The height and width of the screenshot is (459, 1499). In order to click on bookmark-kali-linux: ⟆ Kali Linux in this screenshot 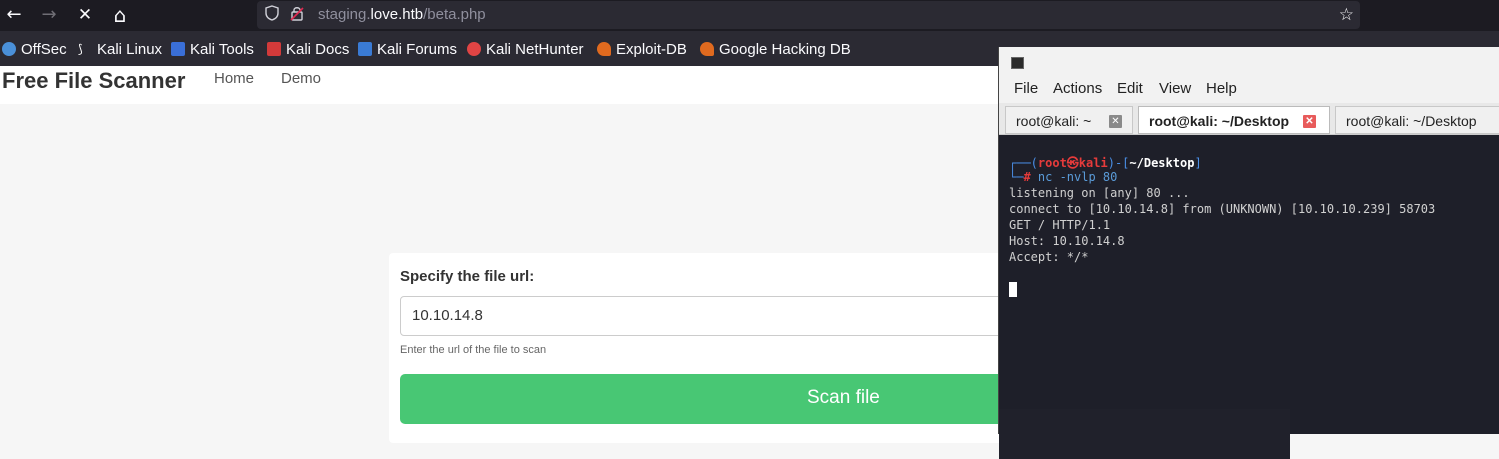, I will do `click(120, 49)`.